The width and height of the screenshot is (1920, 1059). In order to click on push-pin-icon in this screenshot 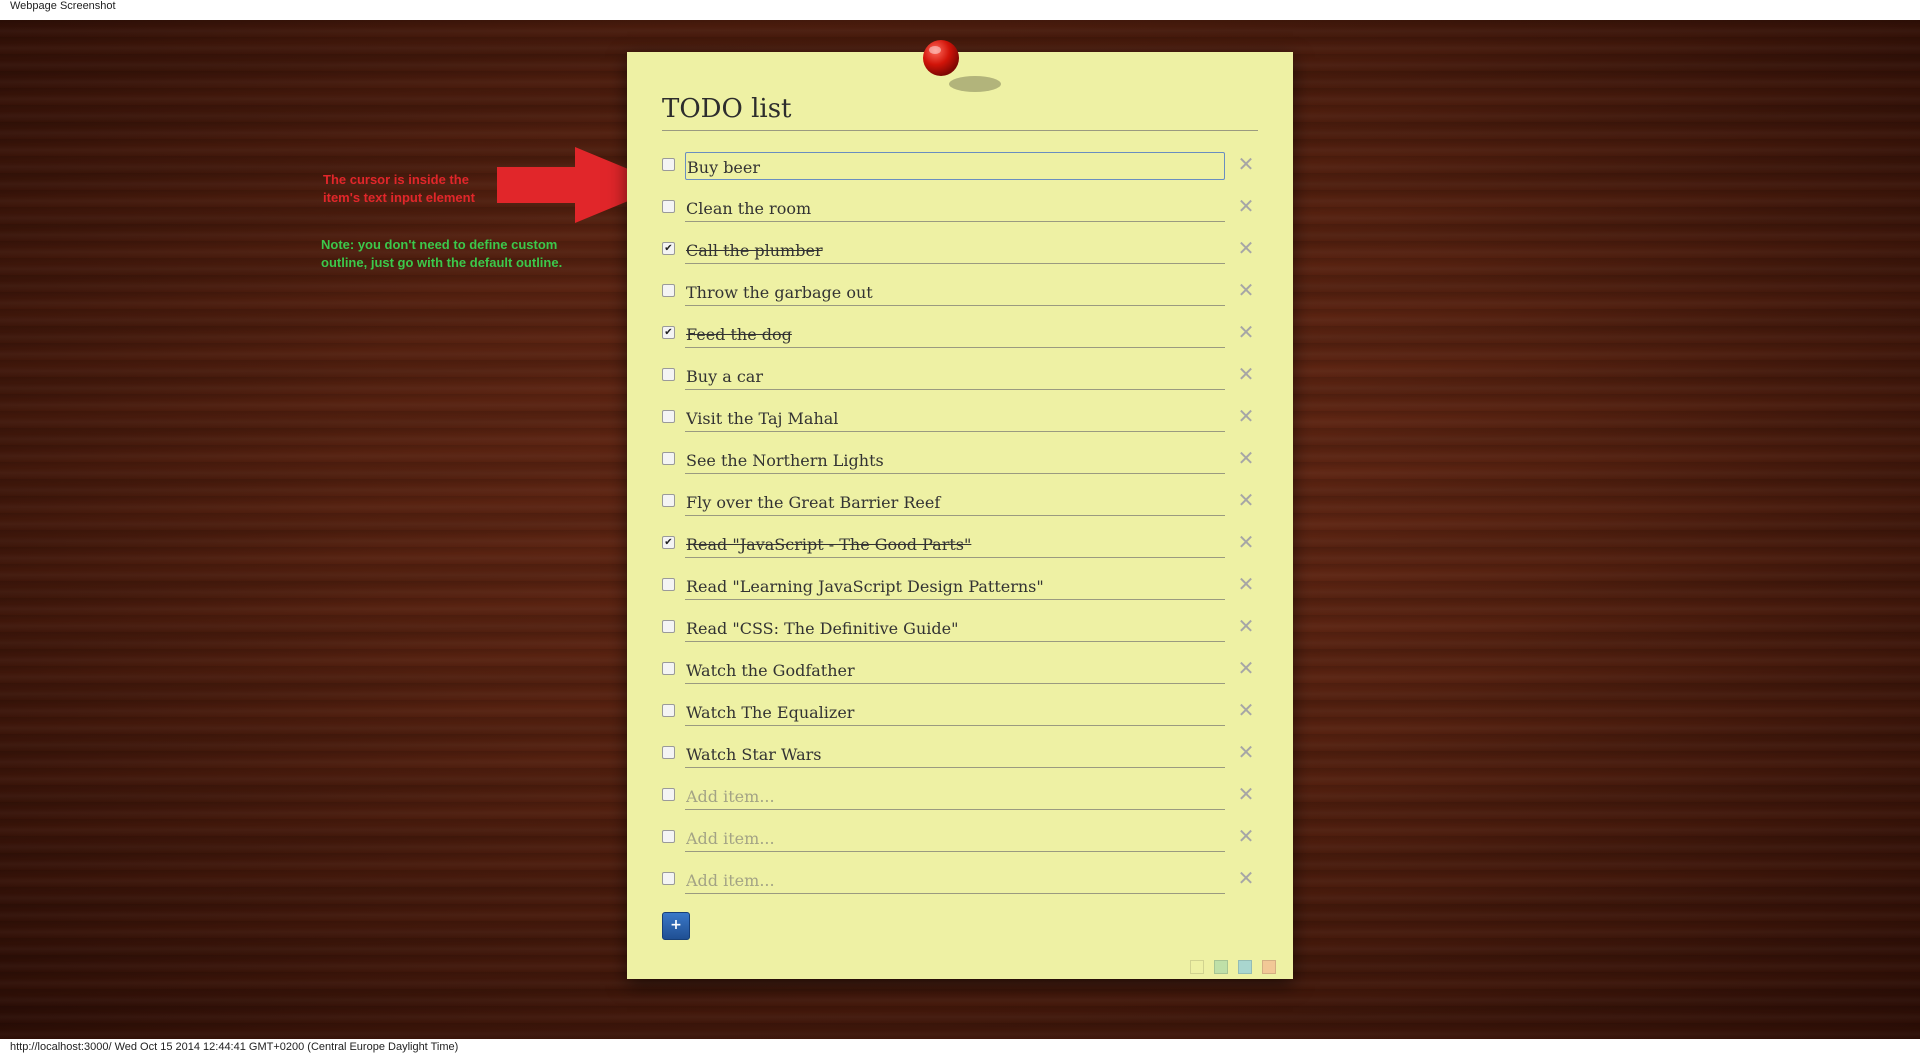, I will do `click(962, 66)`.